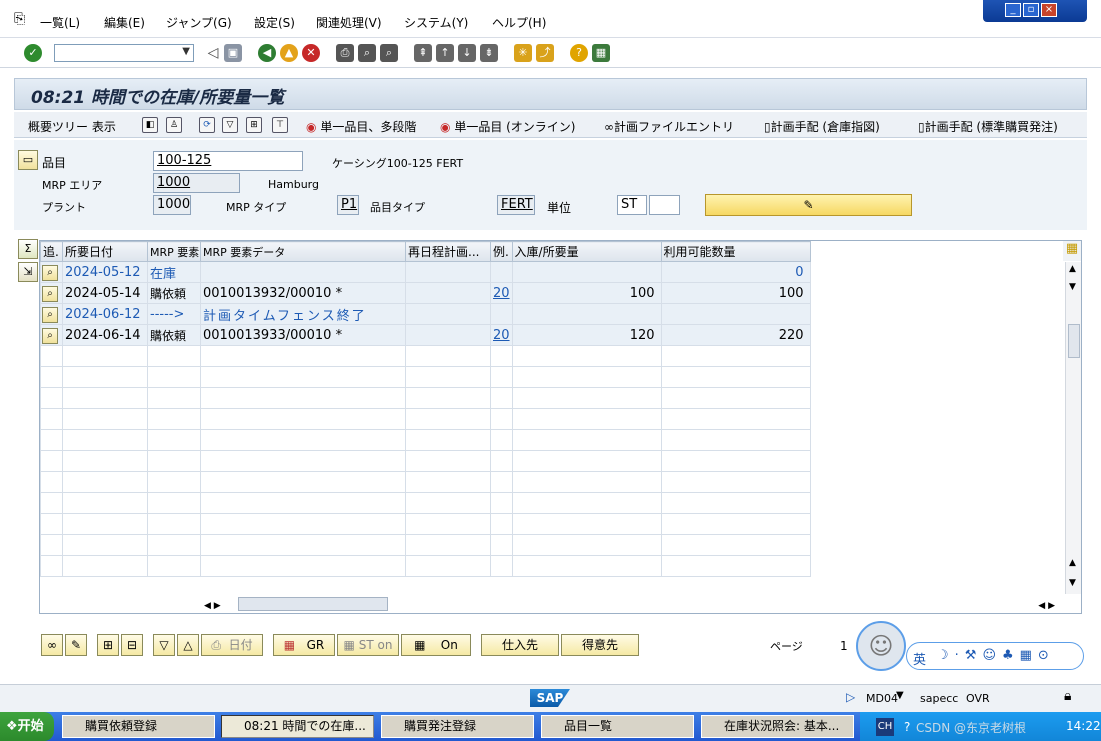  Describe the element at coordinates (349, 22) in the screenshot. I see `menu-environment: 関連処理(V)` at that location.